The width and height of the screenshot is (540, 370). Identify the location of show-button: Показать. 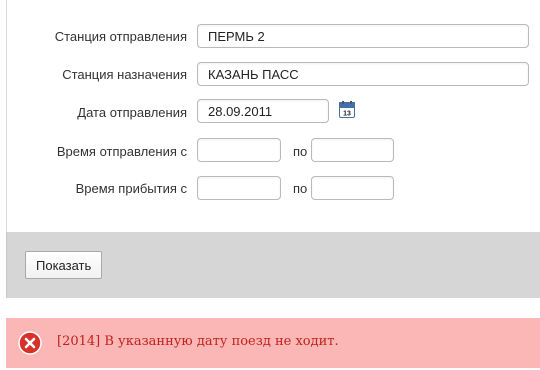
(64, 265).